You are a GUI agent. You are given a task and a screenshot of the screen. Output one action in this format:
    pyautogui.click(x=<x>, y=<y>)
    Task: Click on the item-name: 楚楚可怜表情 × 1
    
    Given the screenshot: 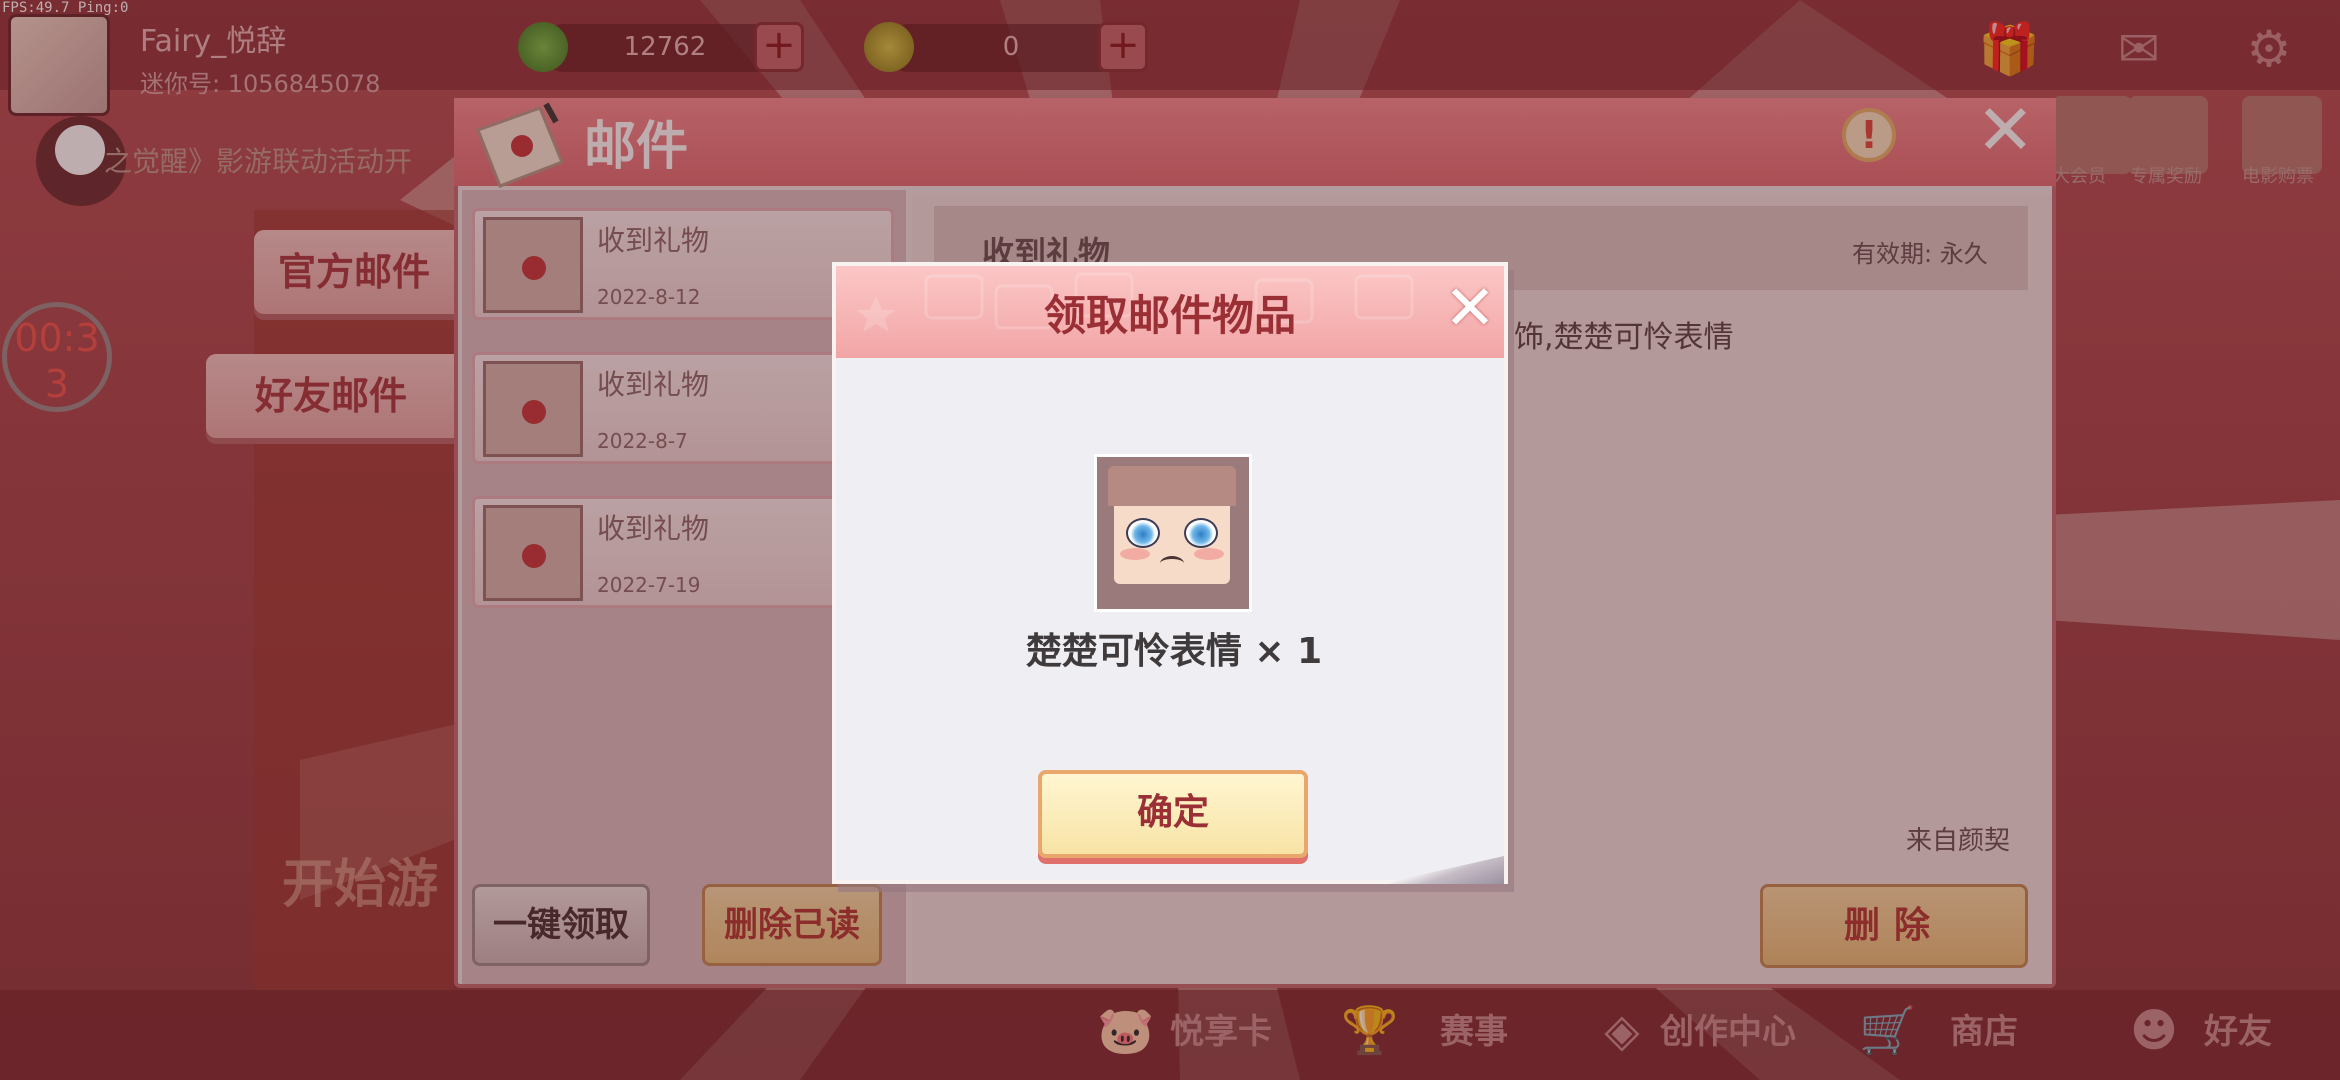 What is the action you would take?
    pyautogui.click(x=1174, y=651)
    